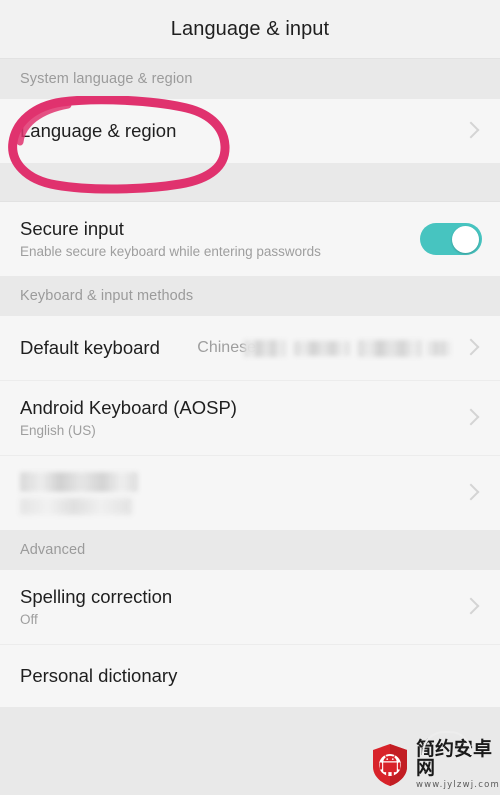  Describe the element at coordinates (451, 239) in the screenshot. I see `secure-input-toggle` at that location.